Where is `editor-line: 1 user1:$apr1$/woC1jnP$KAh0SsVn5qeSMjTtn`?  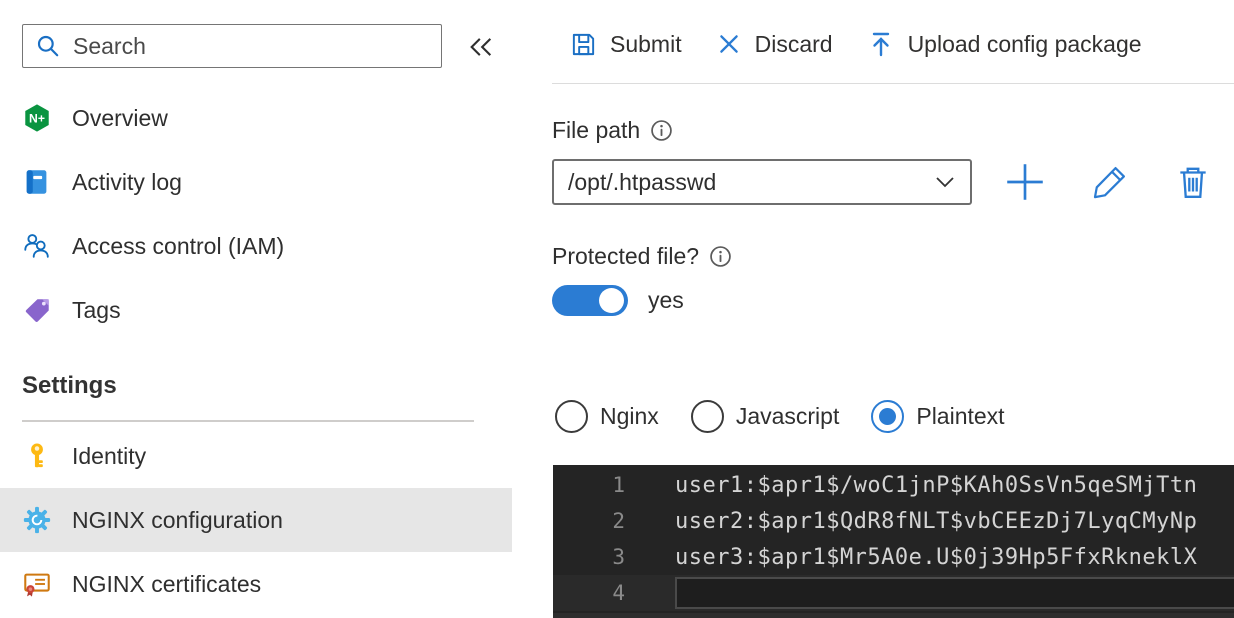 editor-line: 1 user1:$apr1$/woC1jnP$KAh0SsVn5qeSMjTtn is located at coordinates (893, 485).